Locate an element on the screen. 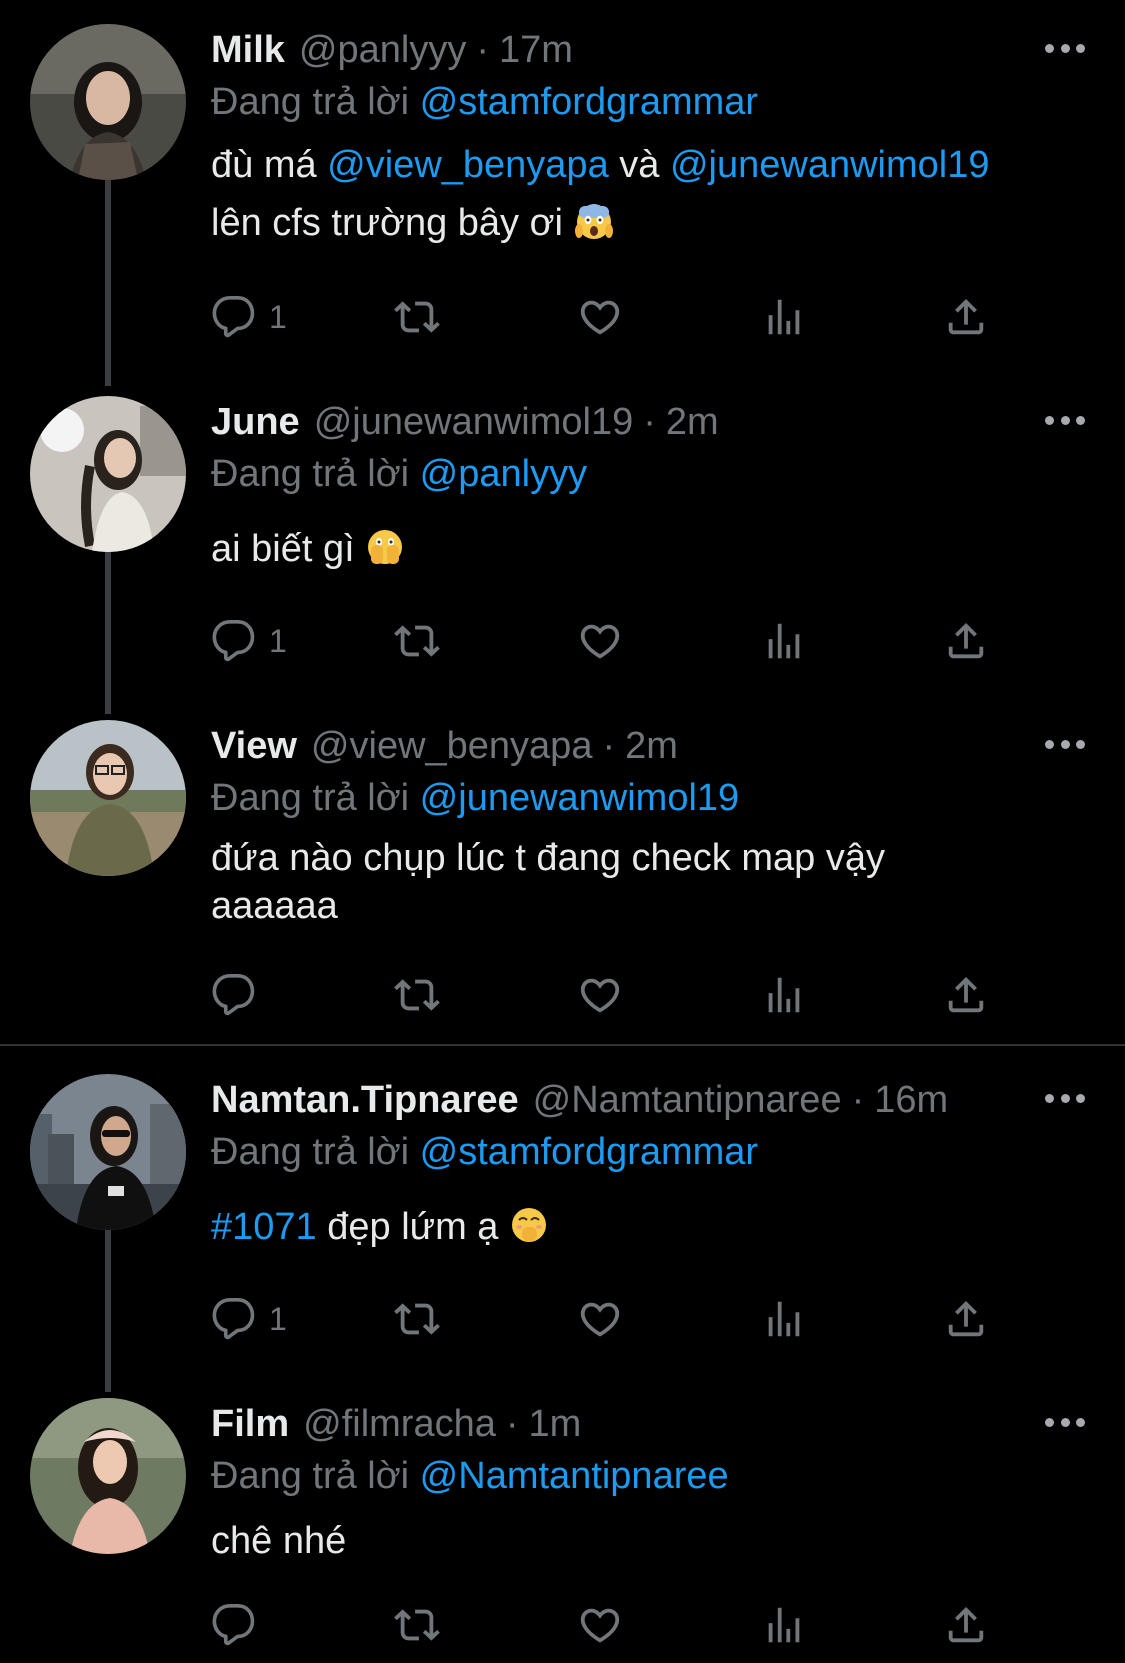 This screenshot has height=1663, width=1125. hashtag-link: #1071 is located at coordinates (264, 1227).